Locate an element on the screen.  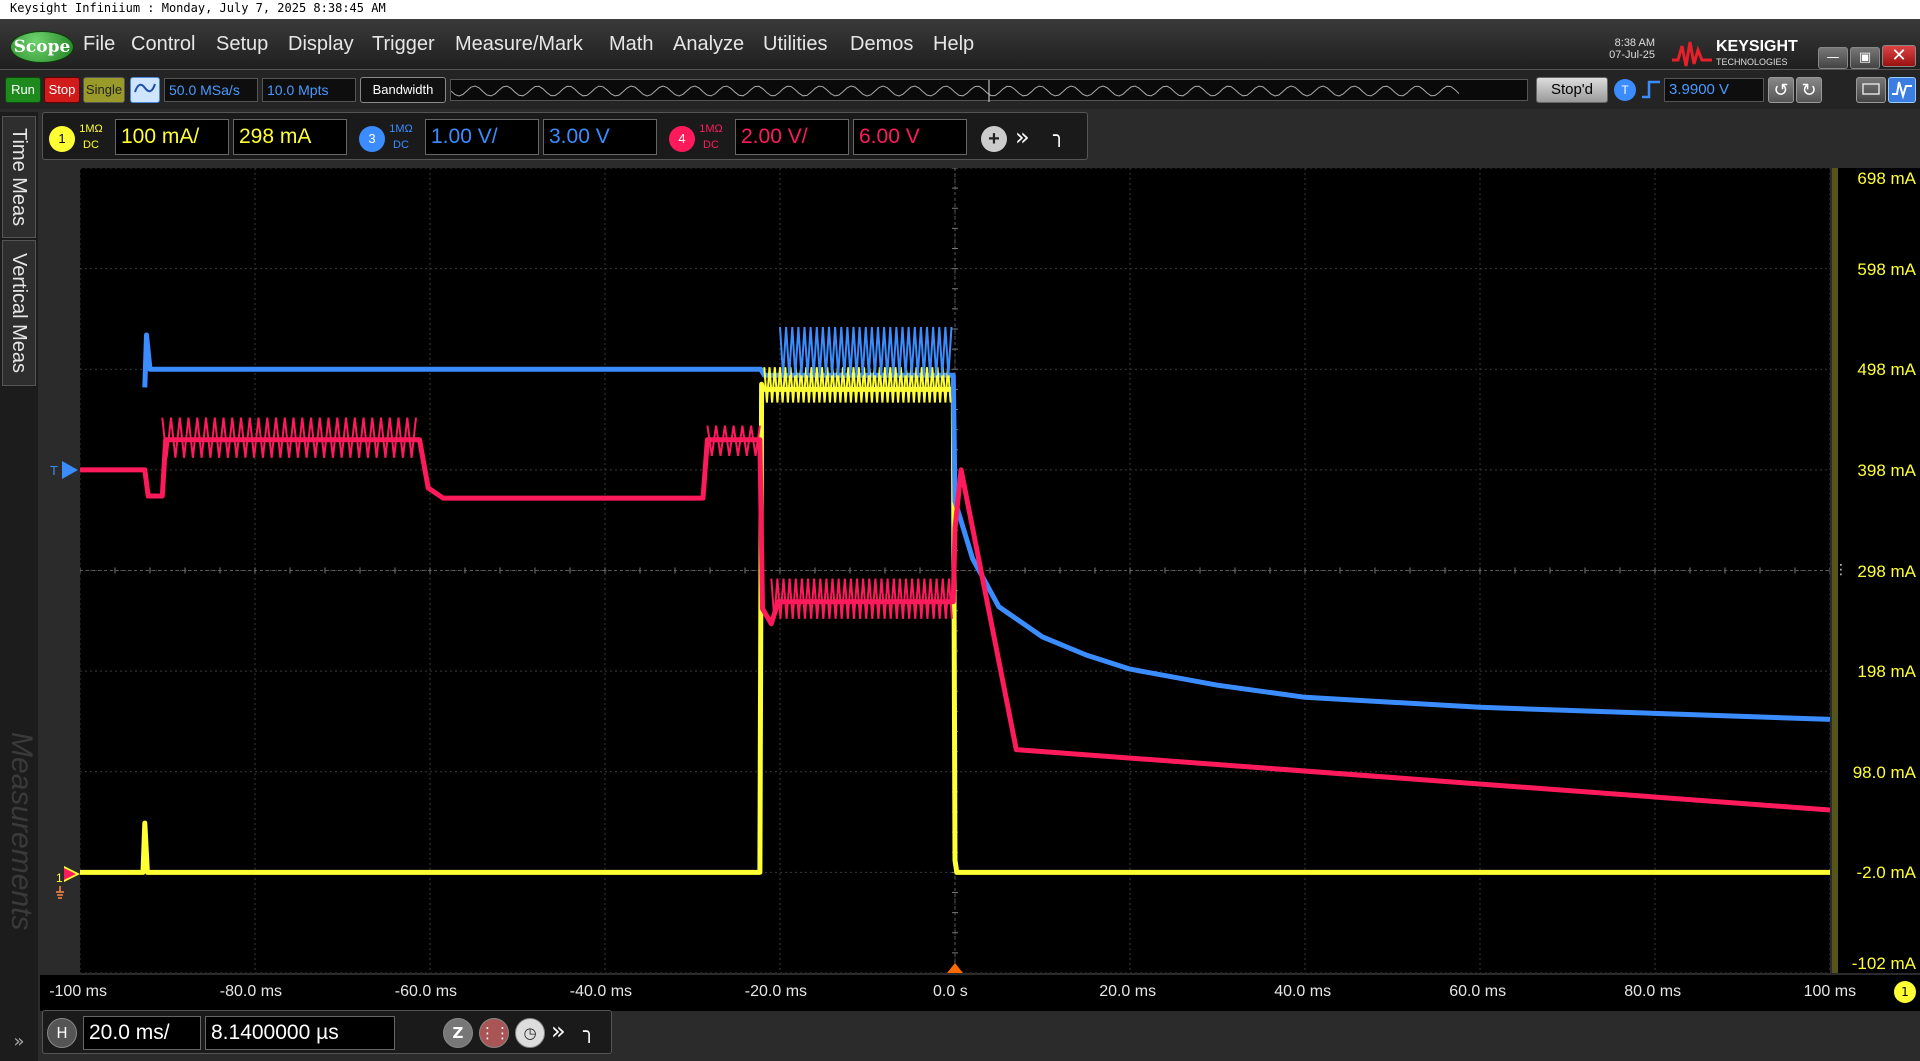
channel-4-oscillation is located at coordinates (861, 598).